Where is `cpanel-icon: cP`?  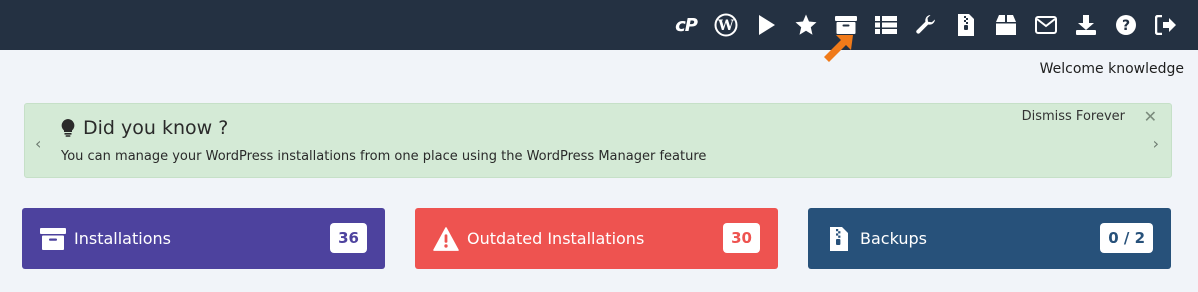
cpanel-icon: cP is located at coordinates (686, 25).